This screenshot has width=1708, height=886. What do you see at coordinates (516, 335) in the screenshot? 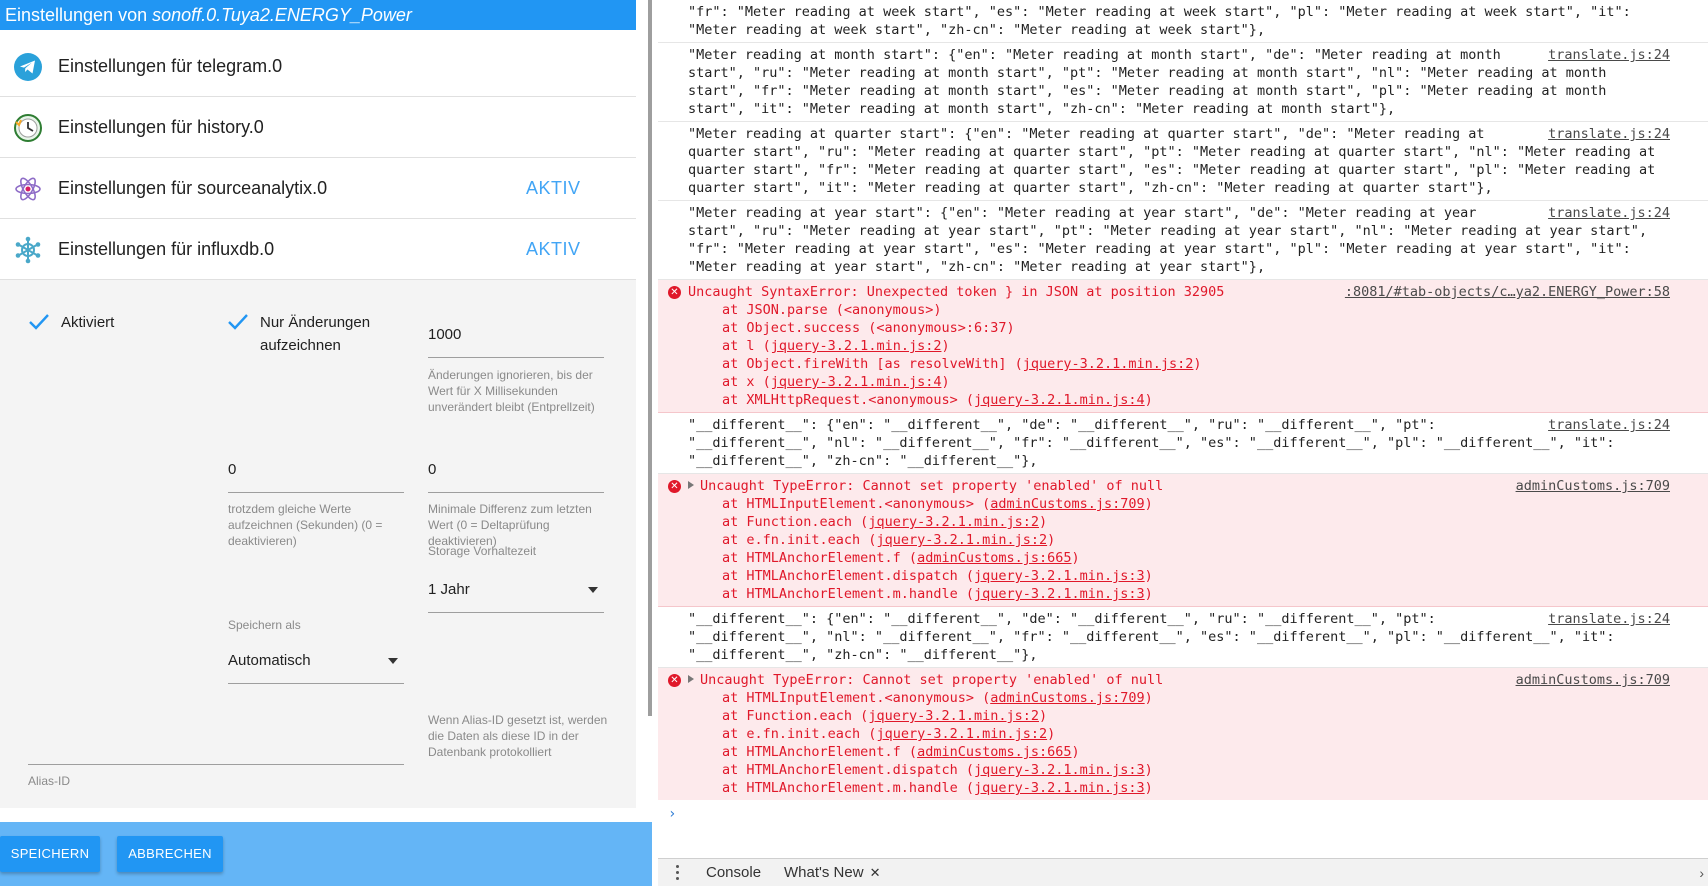
I see `debounce-input: 1000` at bounding box center [516, 335].